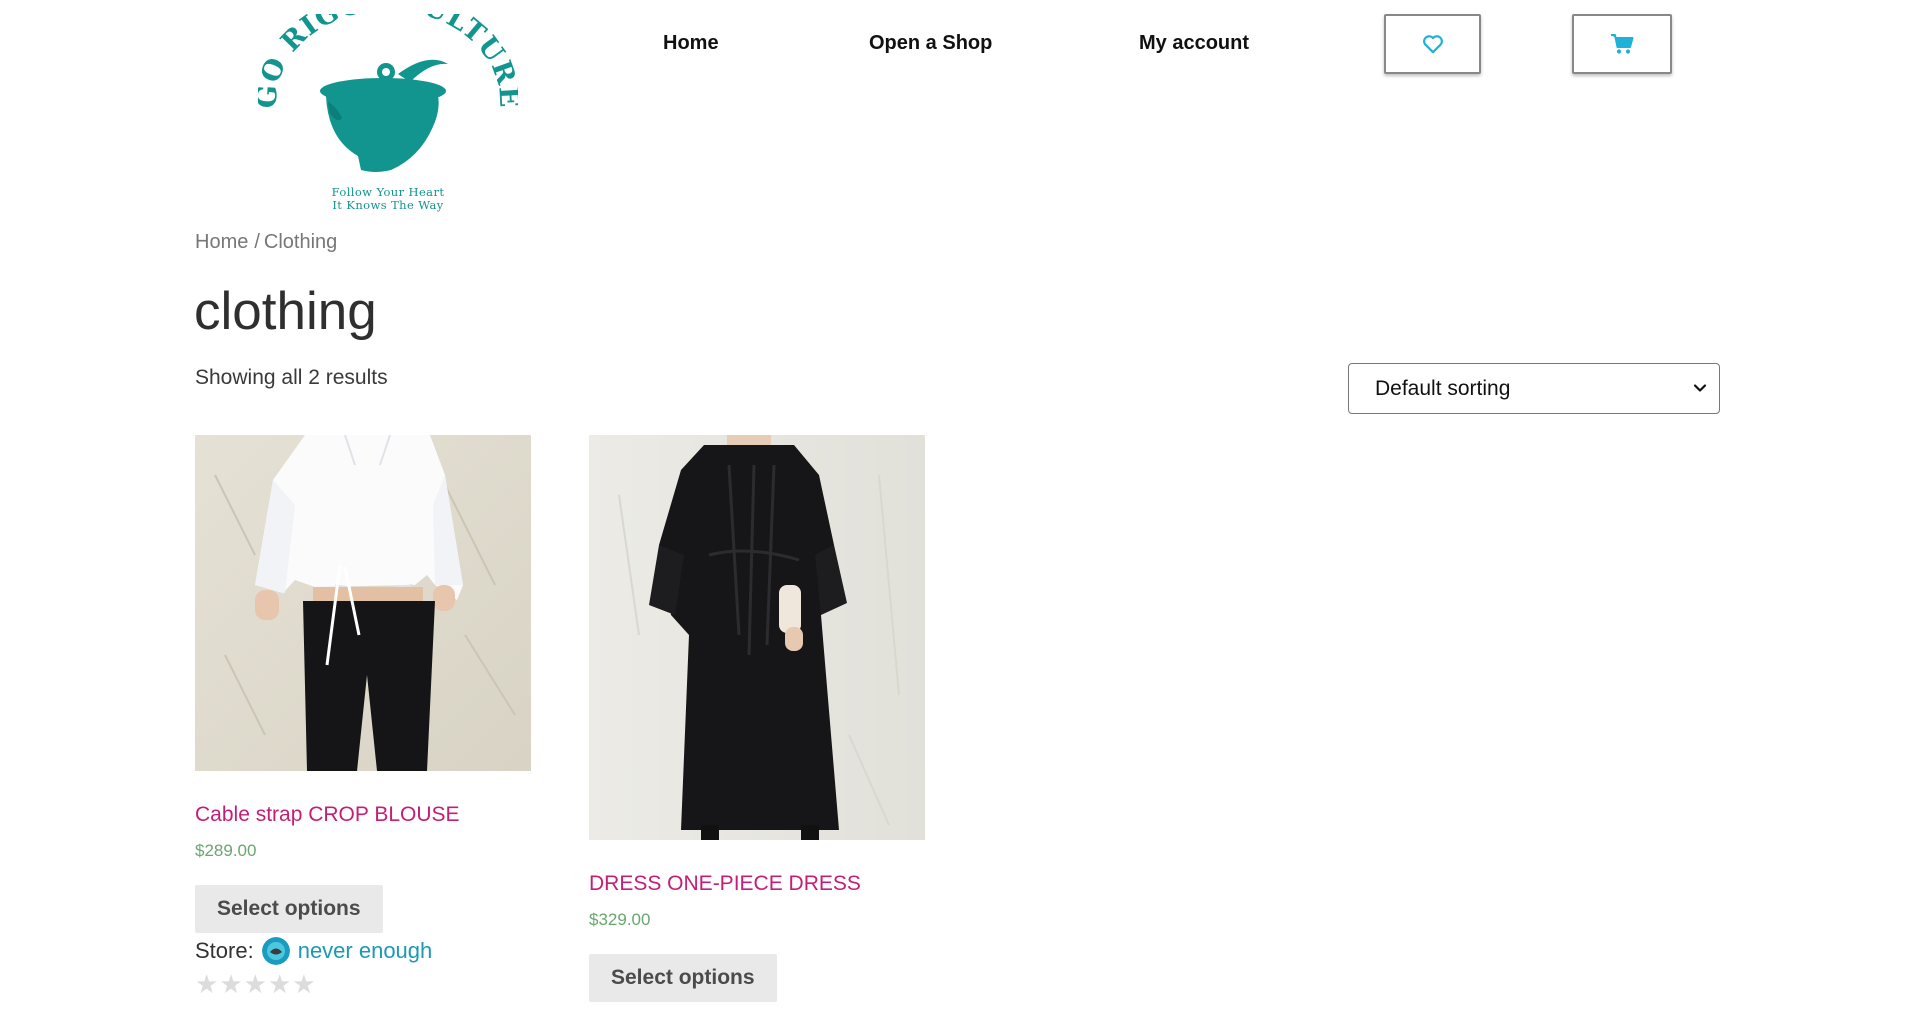 This screenshot has height=1014, width=1920. I want to click on logo-emblem: GO RIGOR CULTURE, so click(388, 93).